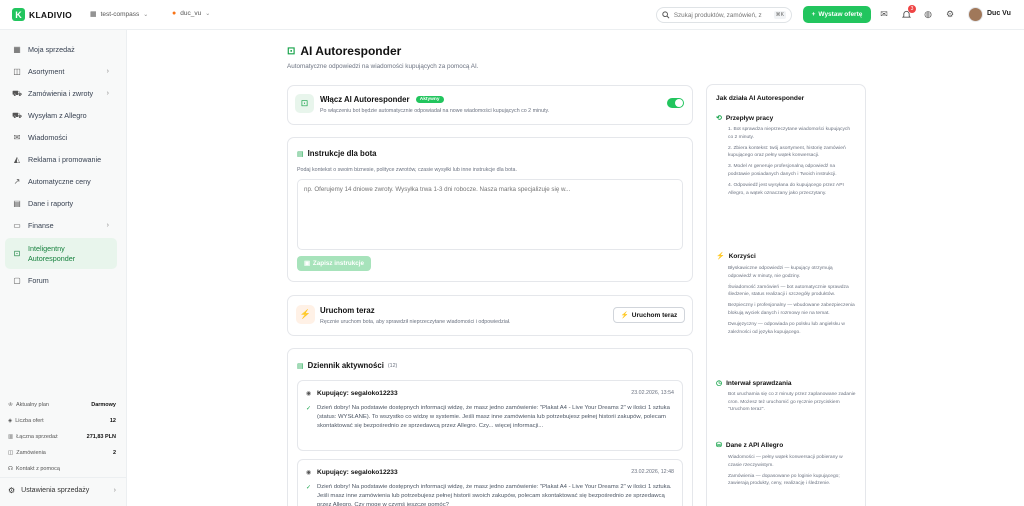 This screenshot has height=506, width=1024. What do you see at coordinates (32, 405) in the screenshot?
I see `stat-label: Aktualny plan` at bounding box center [32, 405].